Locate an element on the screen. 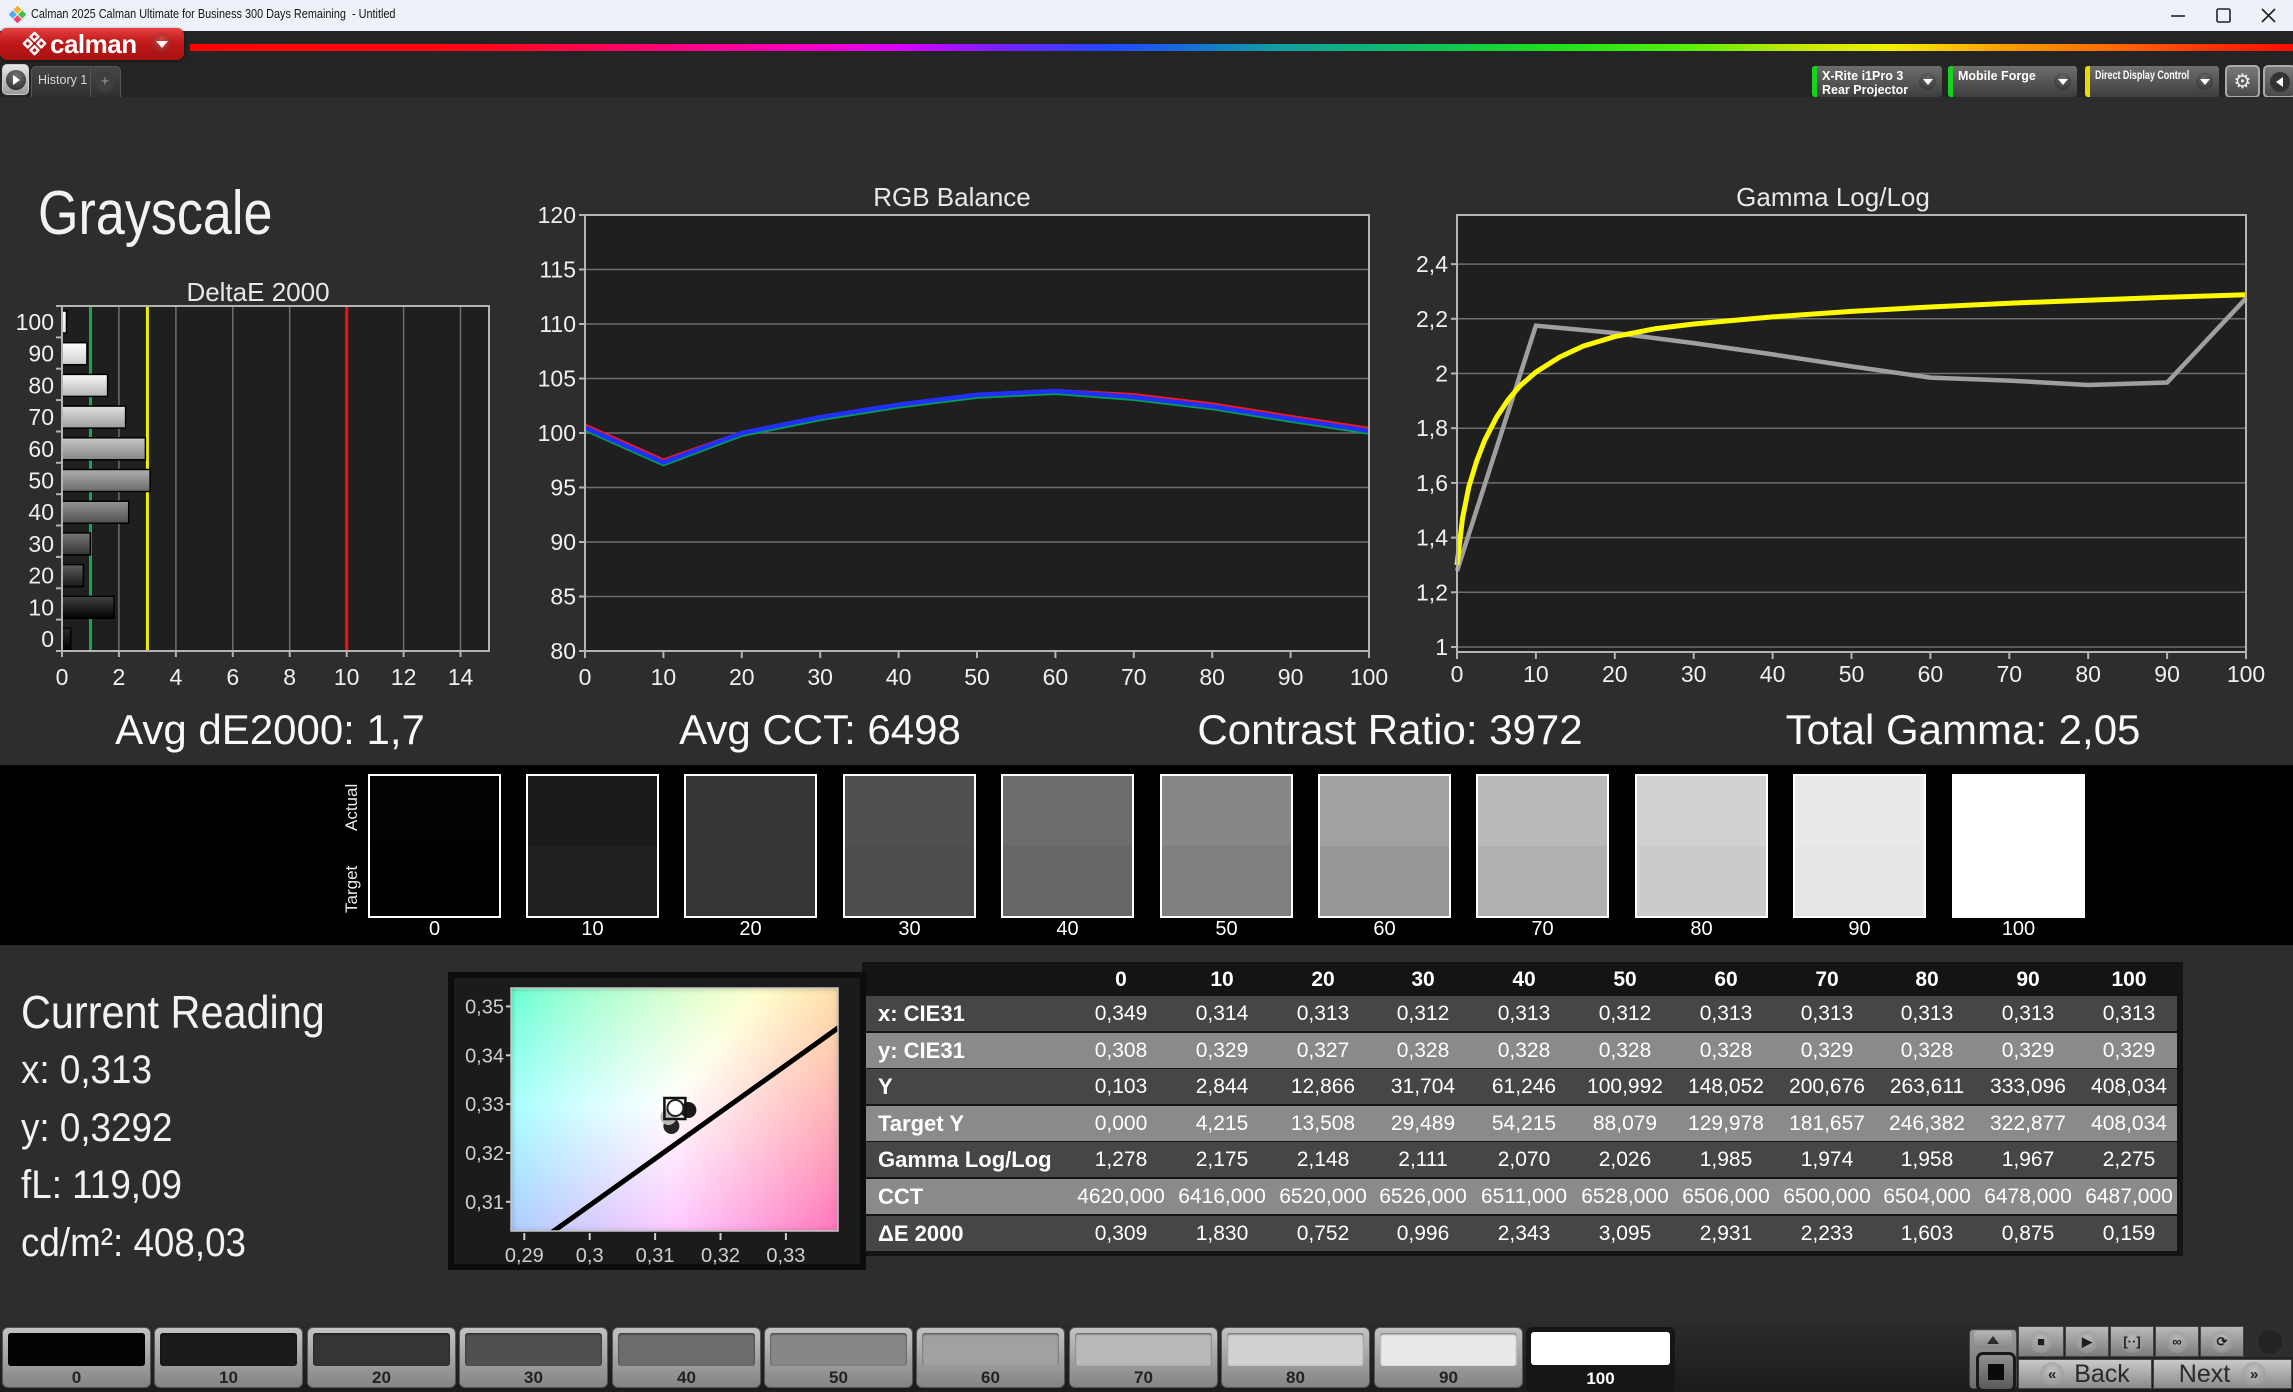  svg-text: DeltaE 2000 is located at coordinates (257, 292).